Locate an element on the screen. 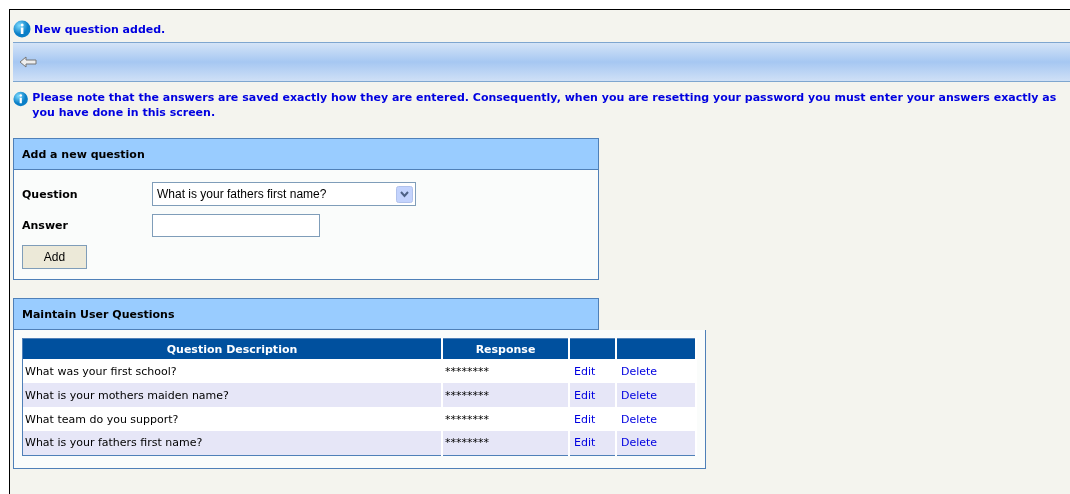 This screenshot has height=494, width=1070. column-header: Response is located at coordinates (505, 348).